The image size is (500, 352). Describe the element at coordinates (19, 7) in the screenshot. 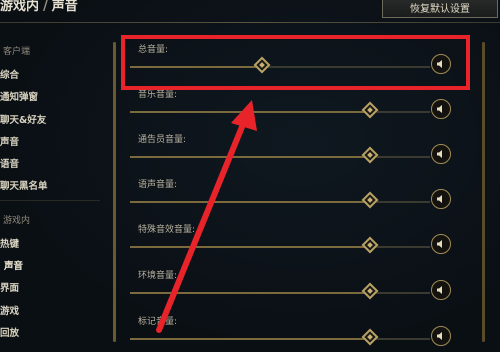

I see `breadcrumb-parent: 游戏内` at that location.